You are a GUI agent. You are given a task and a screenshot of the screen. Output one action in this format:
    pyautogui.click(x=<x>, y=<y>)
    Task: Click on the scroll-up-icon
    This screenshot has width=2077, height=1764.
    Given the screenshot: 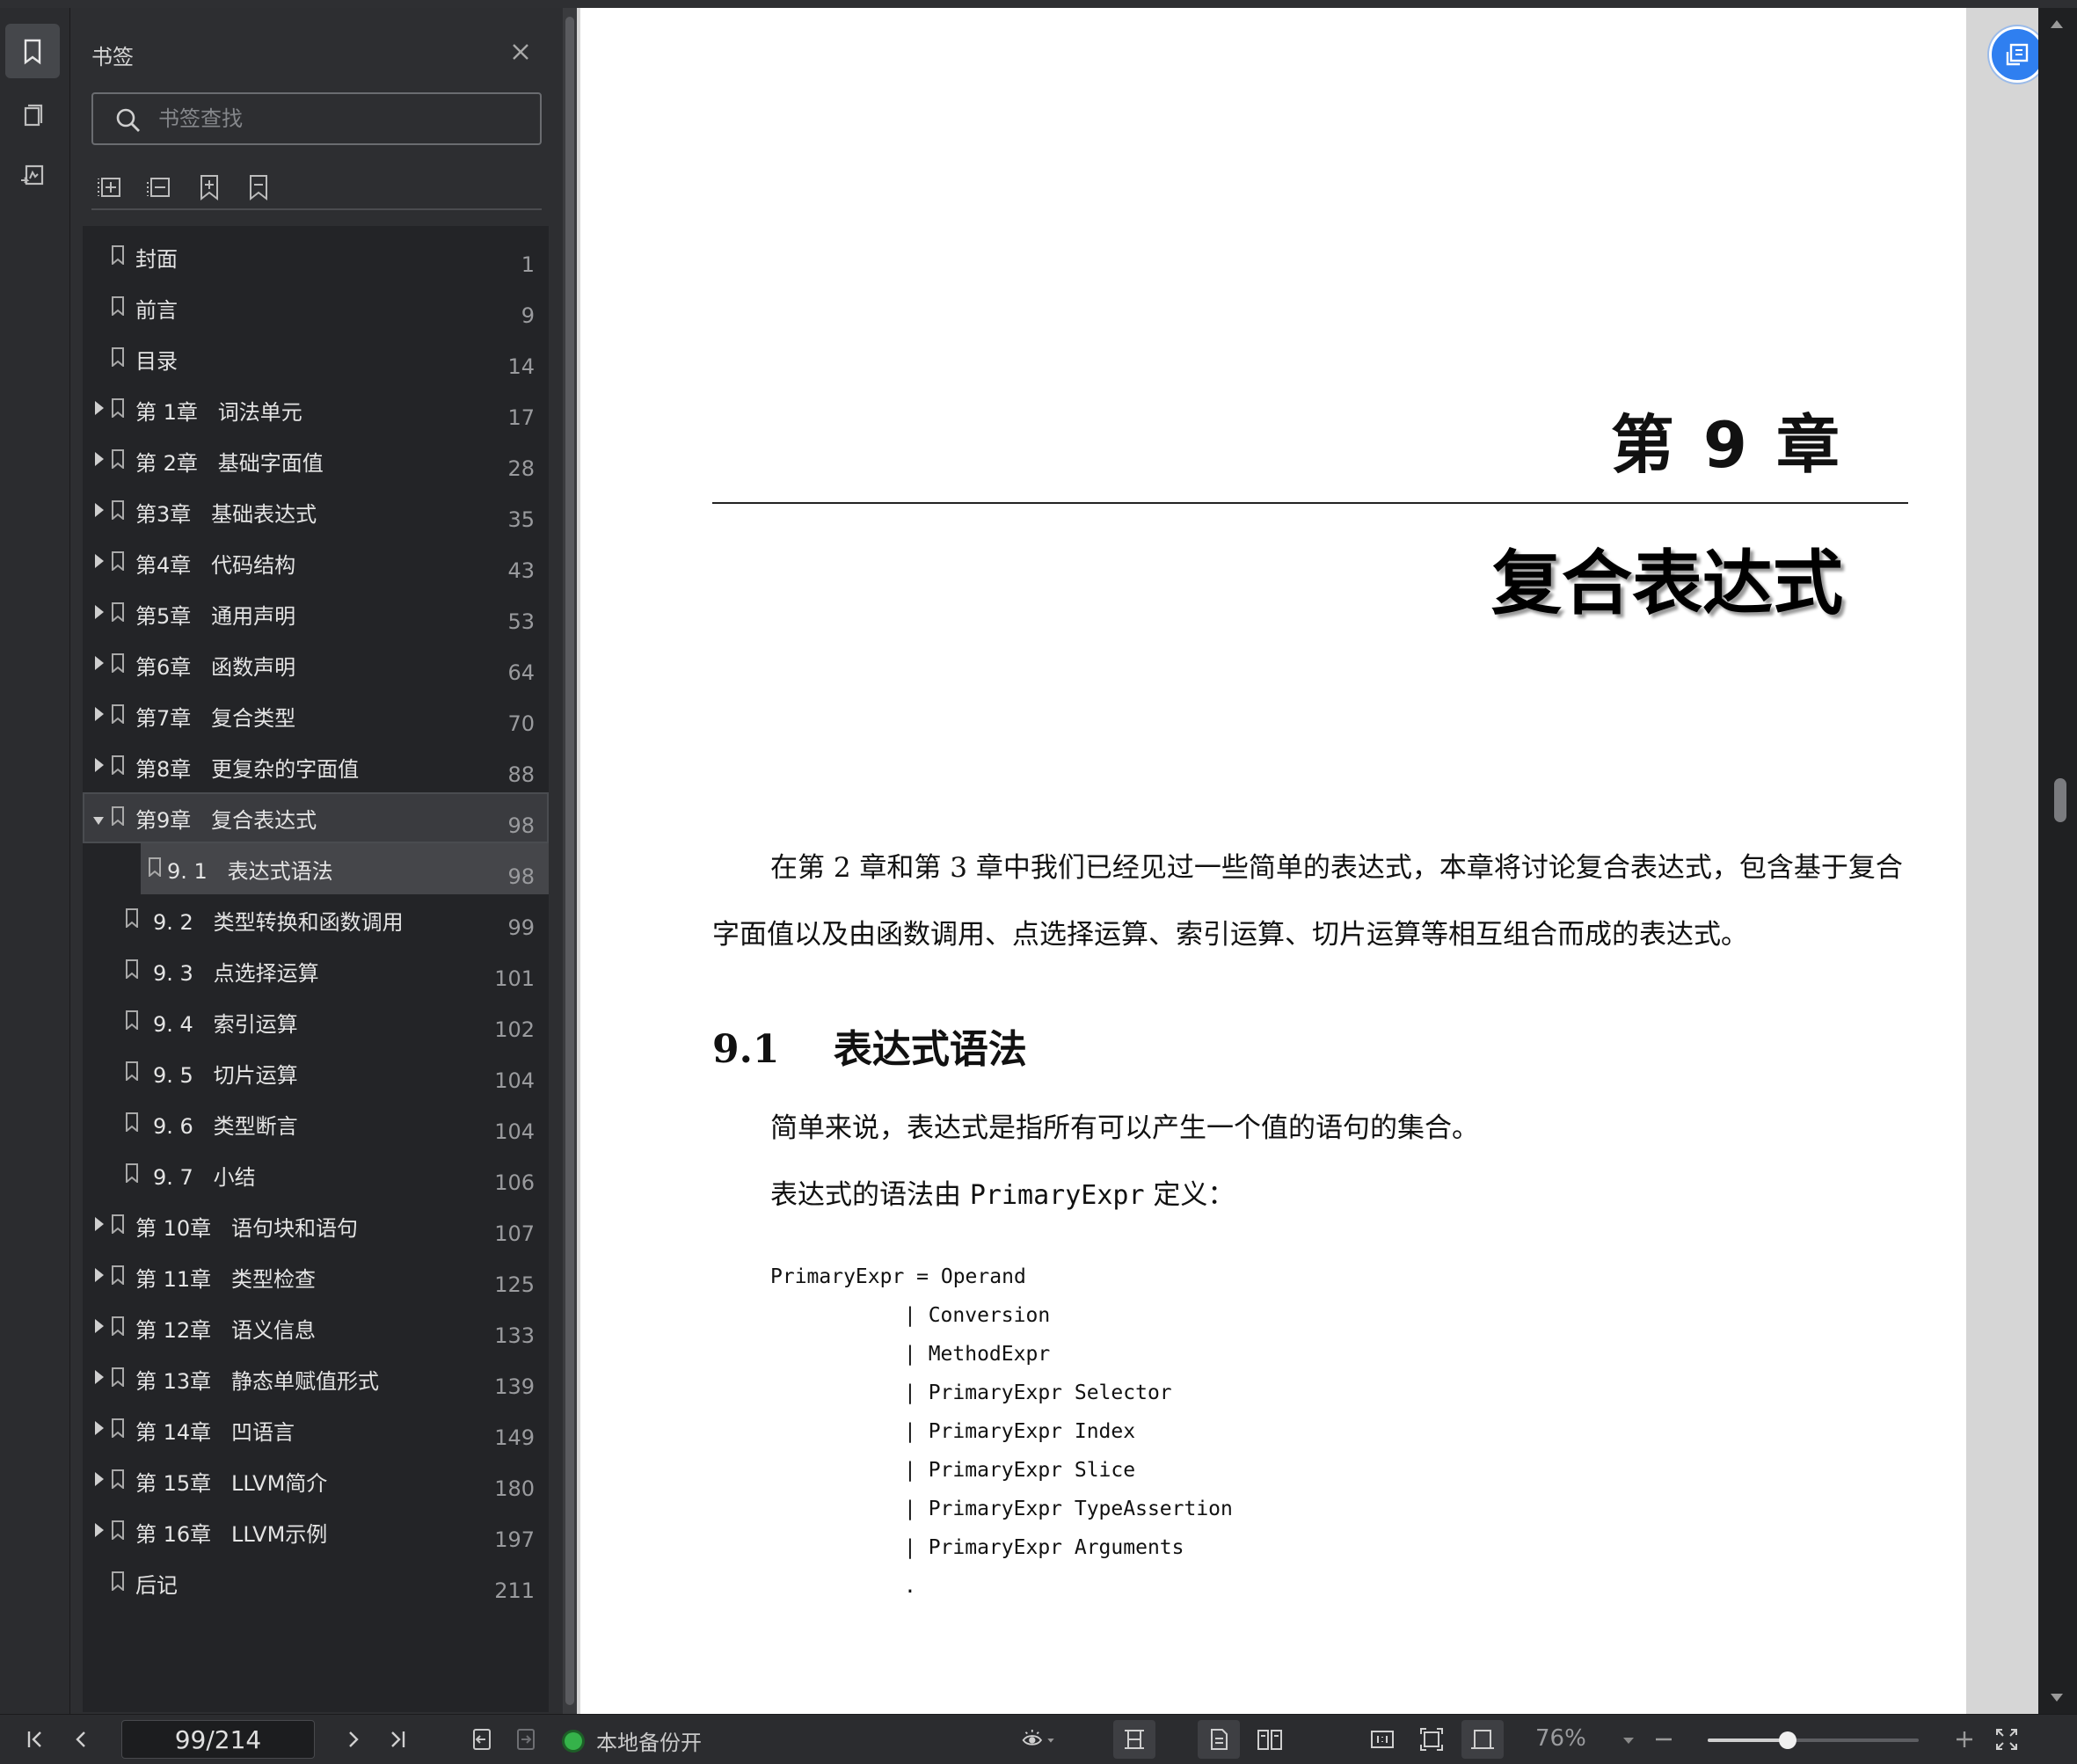 What is the action you would take?
    pyautogui.click(x=2057, y=24)
    